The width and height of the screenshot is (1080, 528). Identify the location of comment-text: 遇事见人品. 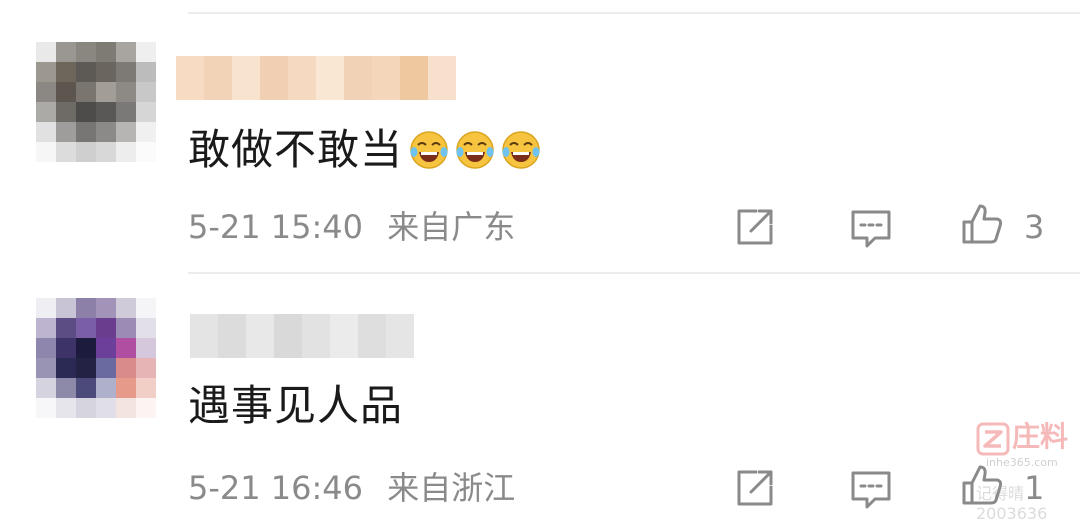
(296, 405).